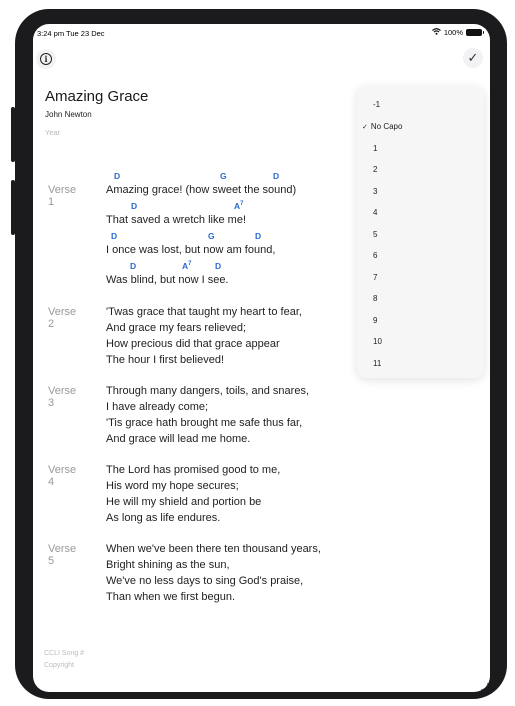  What do you see at coordinates (53, 132) in the screenshot?
I see `song-year: Year` at bounding box center [53, 132].